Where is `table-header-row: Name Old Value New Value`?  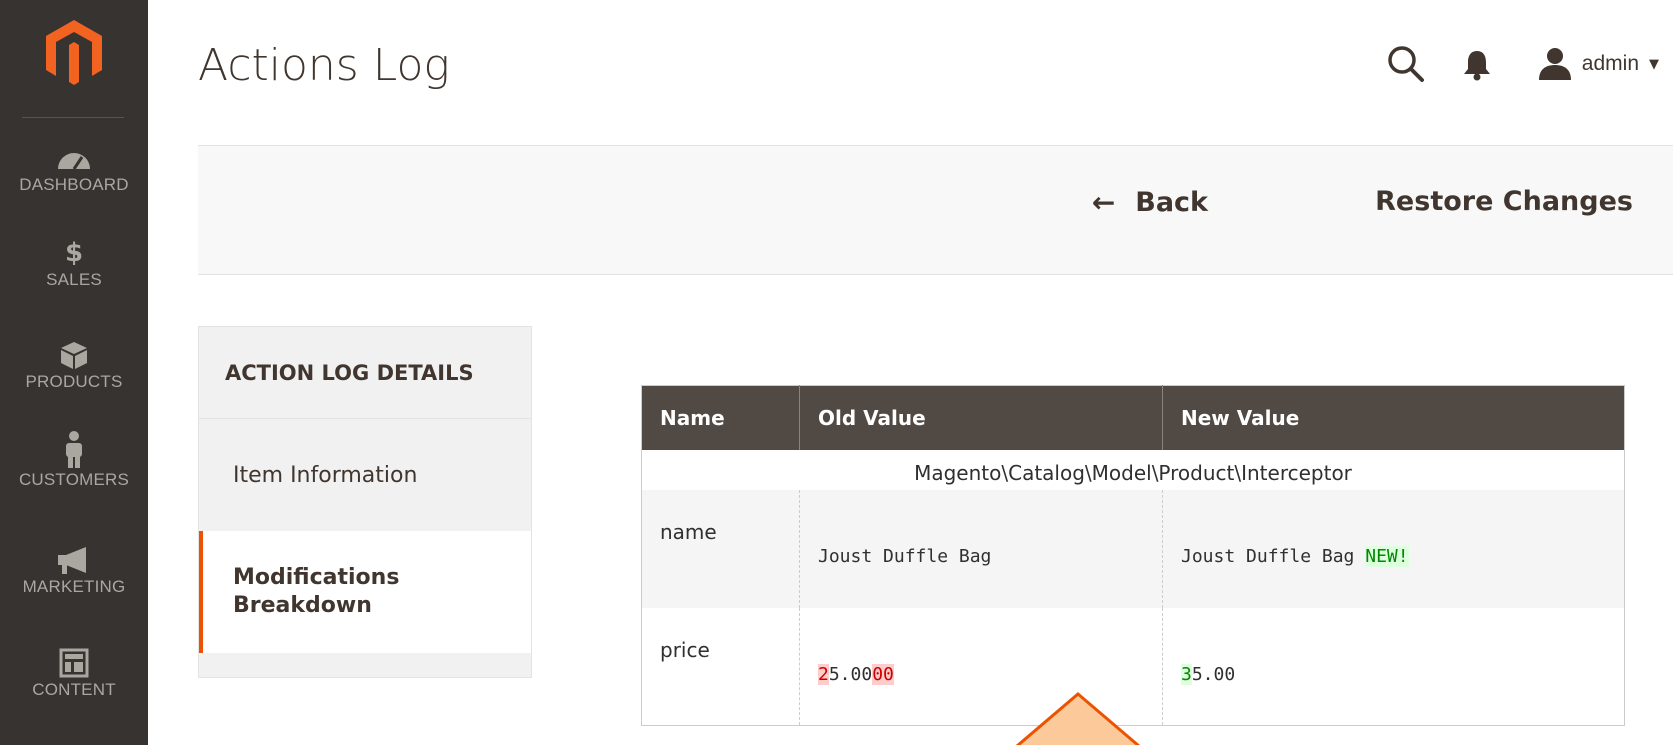 table-header-row: Name Old Value New Value is located at coordinates (1133, 417).